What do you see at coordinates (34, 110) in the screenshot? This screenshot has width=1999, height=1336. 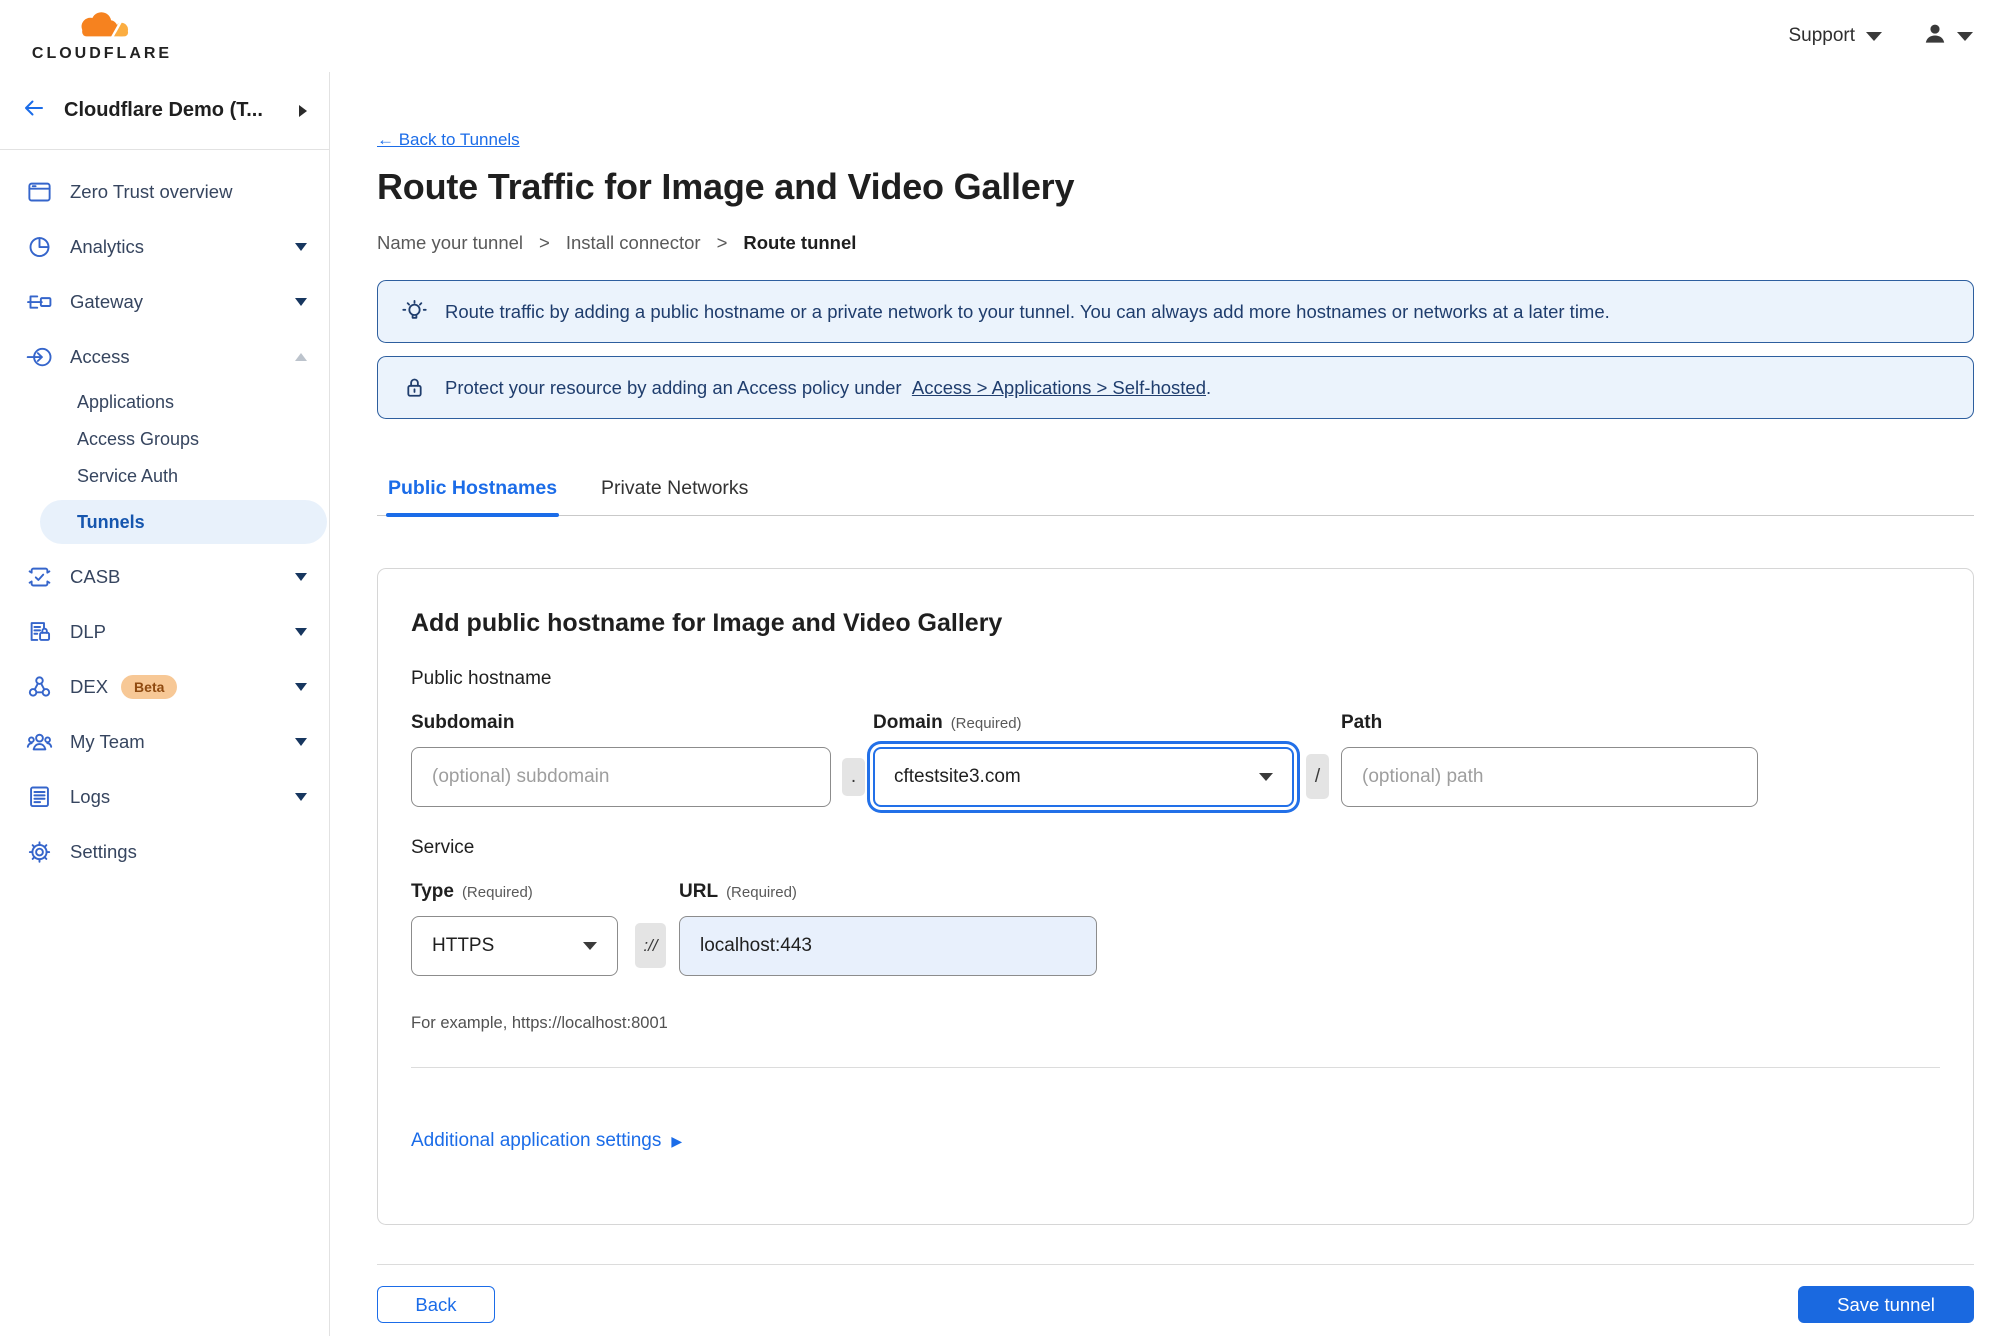 I see `back-arrow-icon` at bounding box center [34, 110].